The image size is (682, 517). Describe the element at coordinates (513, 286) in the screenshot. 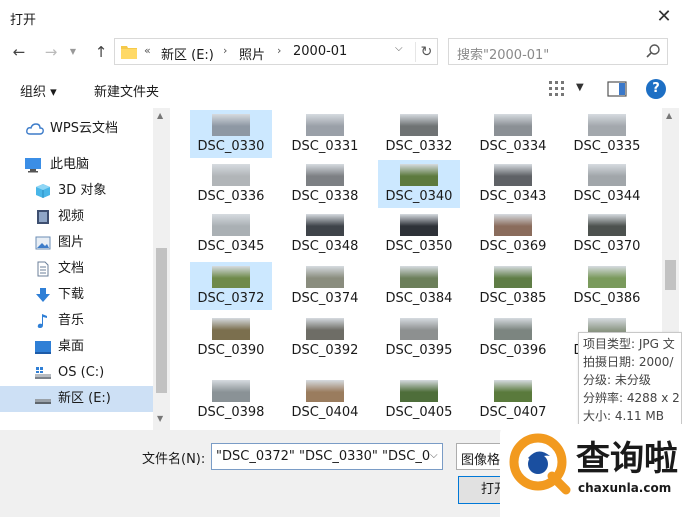

I see `file-item: DSC_0385` at that location.